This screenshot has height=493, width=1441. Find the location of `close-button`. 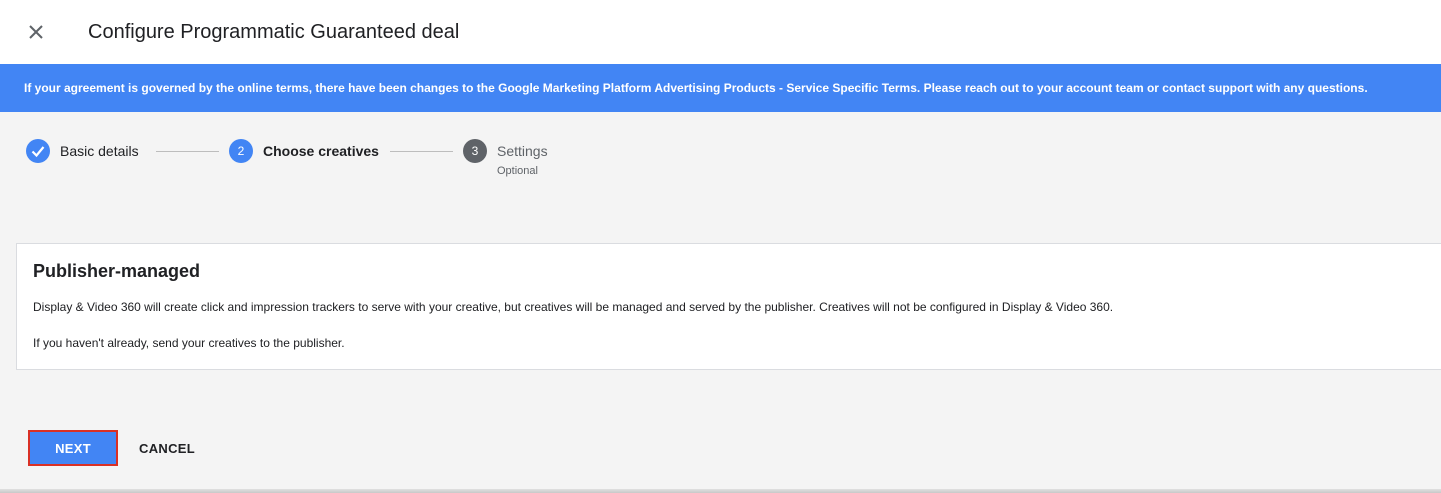

close-button is located at coordinates (36, 32).